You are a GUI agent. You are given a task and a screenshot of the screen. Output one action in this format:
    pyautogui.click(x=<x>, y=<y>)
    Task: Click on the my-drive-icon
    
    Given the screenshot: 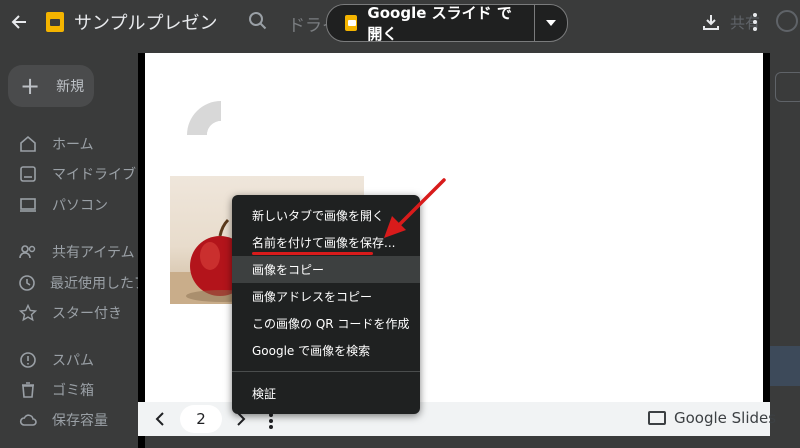 What is the action you would take?
    pyautogui.click(x=28, y=174)
    